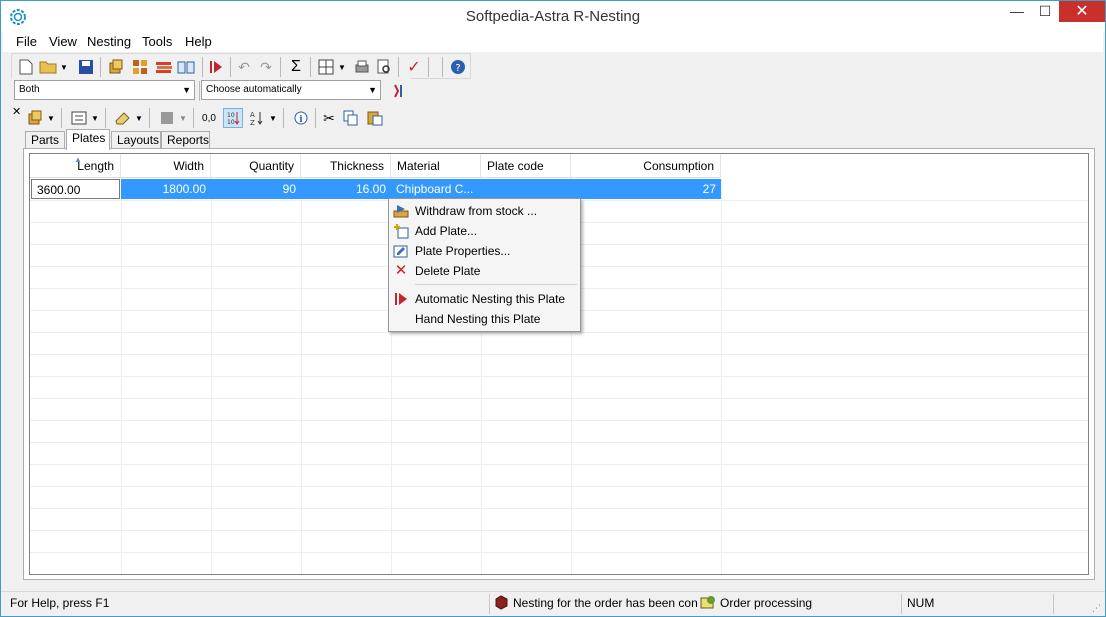 The height and width of the screenshot is (617, 1106). Describe the element at coordinates (362, 67) in the screenshot. I see `print-icon` at that location.